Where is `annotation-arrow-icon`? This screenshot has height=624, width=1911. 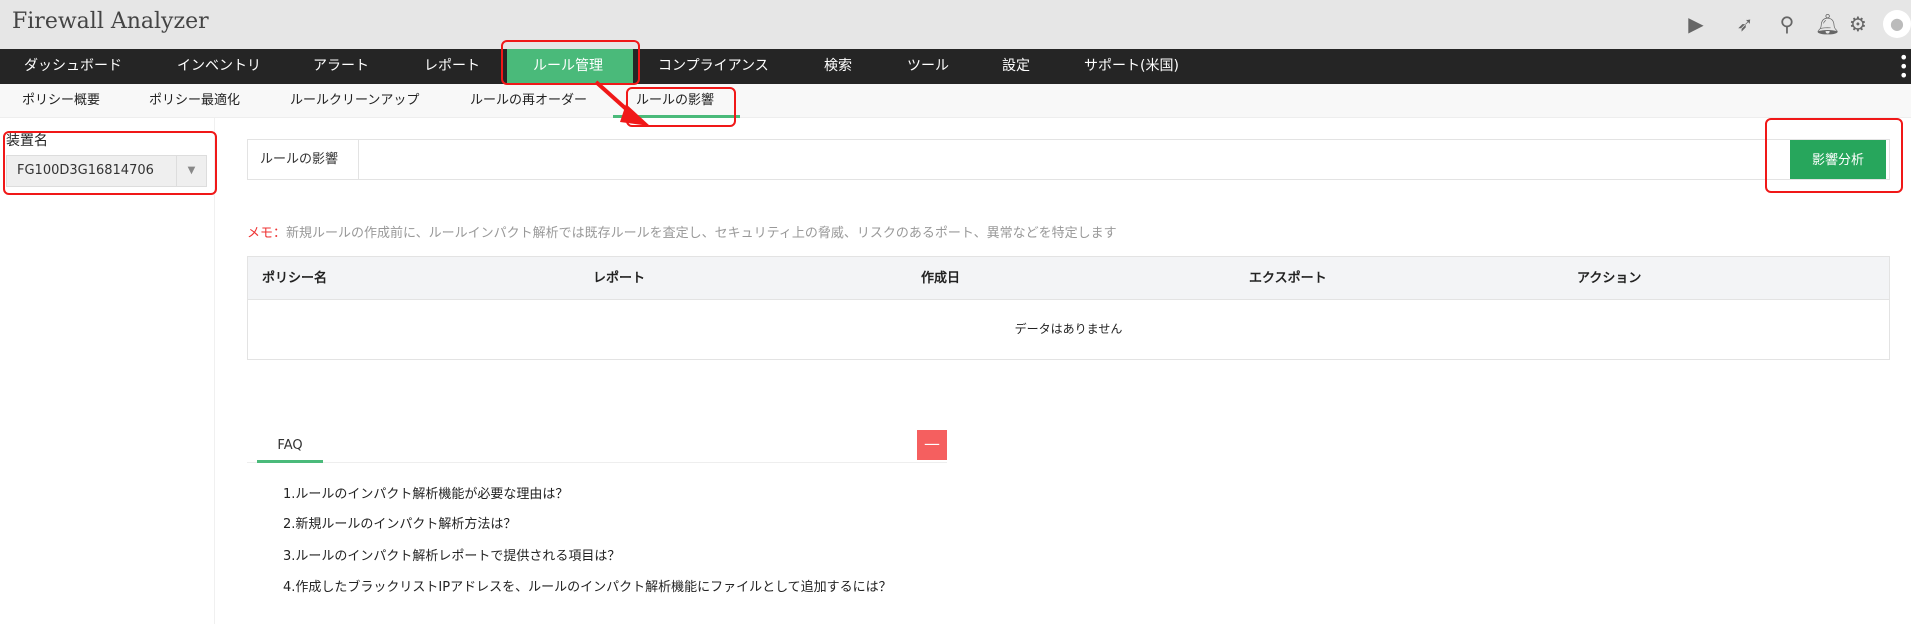 annotation-arrow-icon is located at coordinates (622, 103).